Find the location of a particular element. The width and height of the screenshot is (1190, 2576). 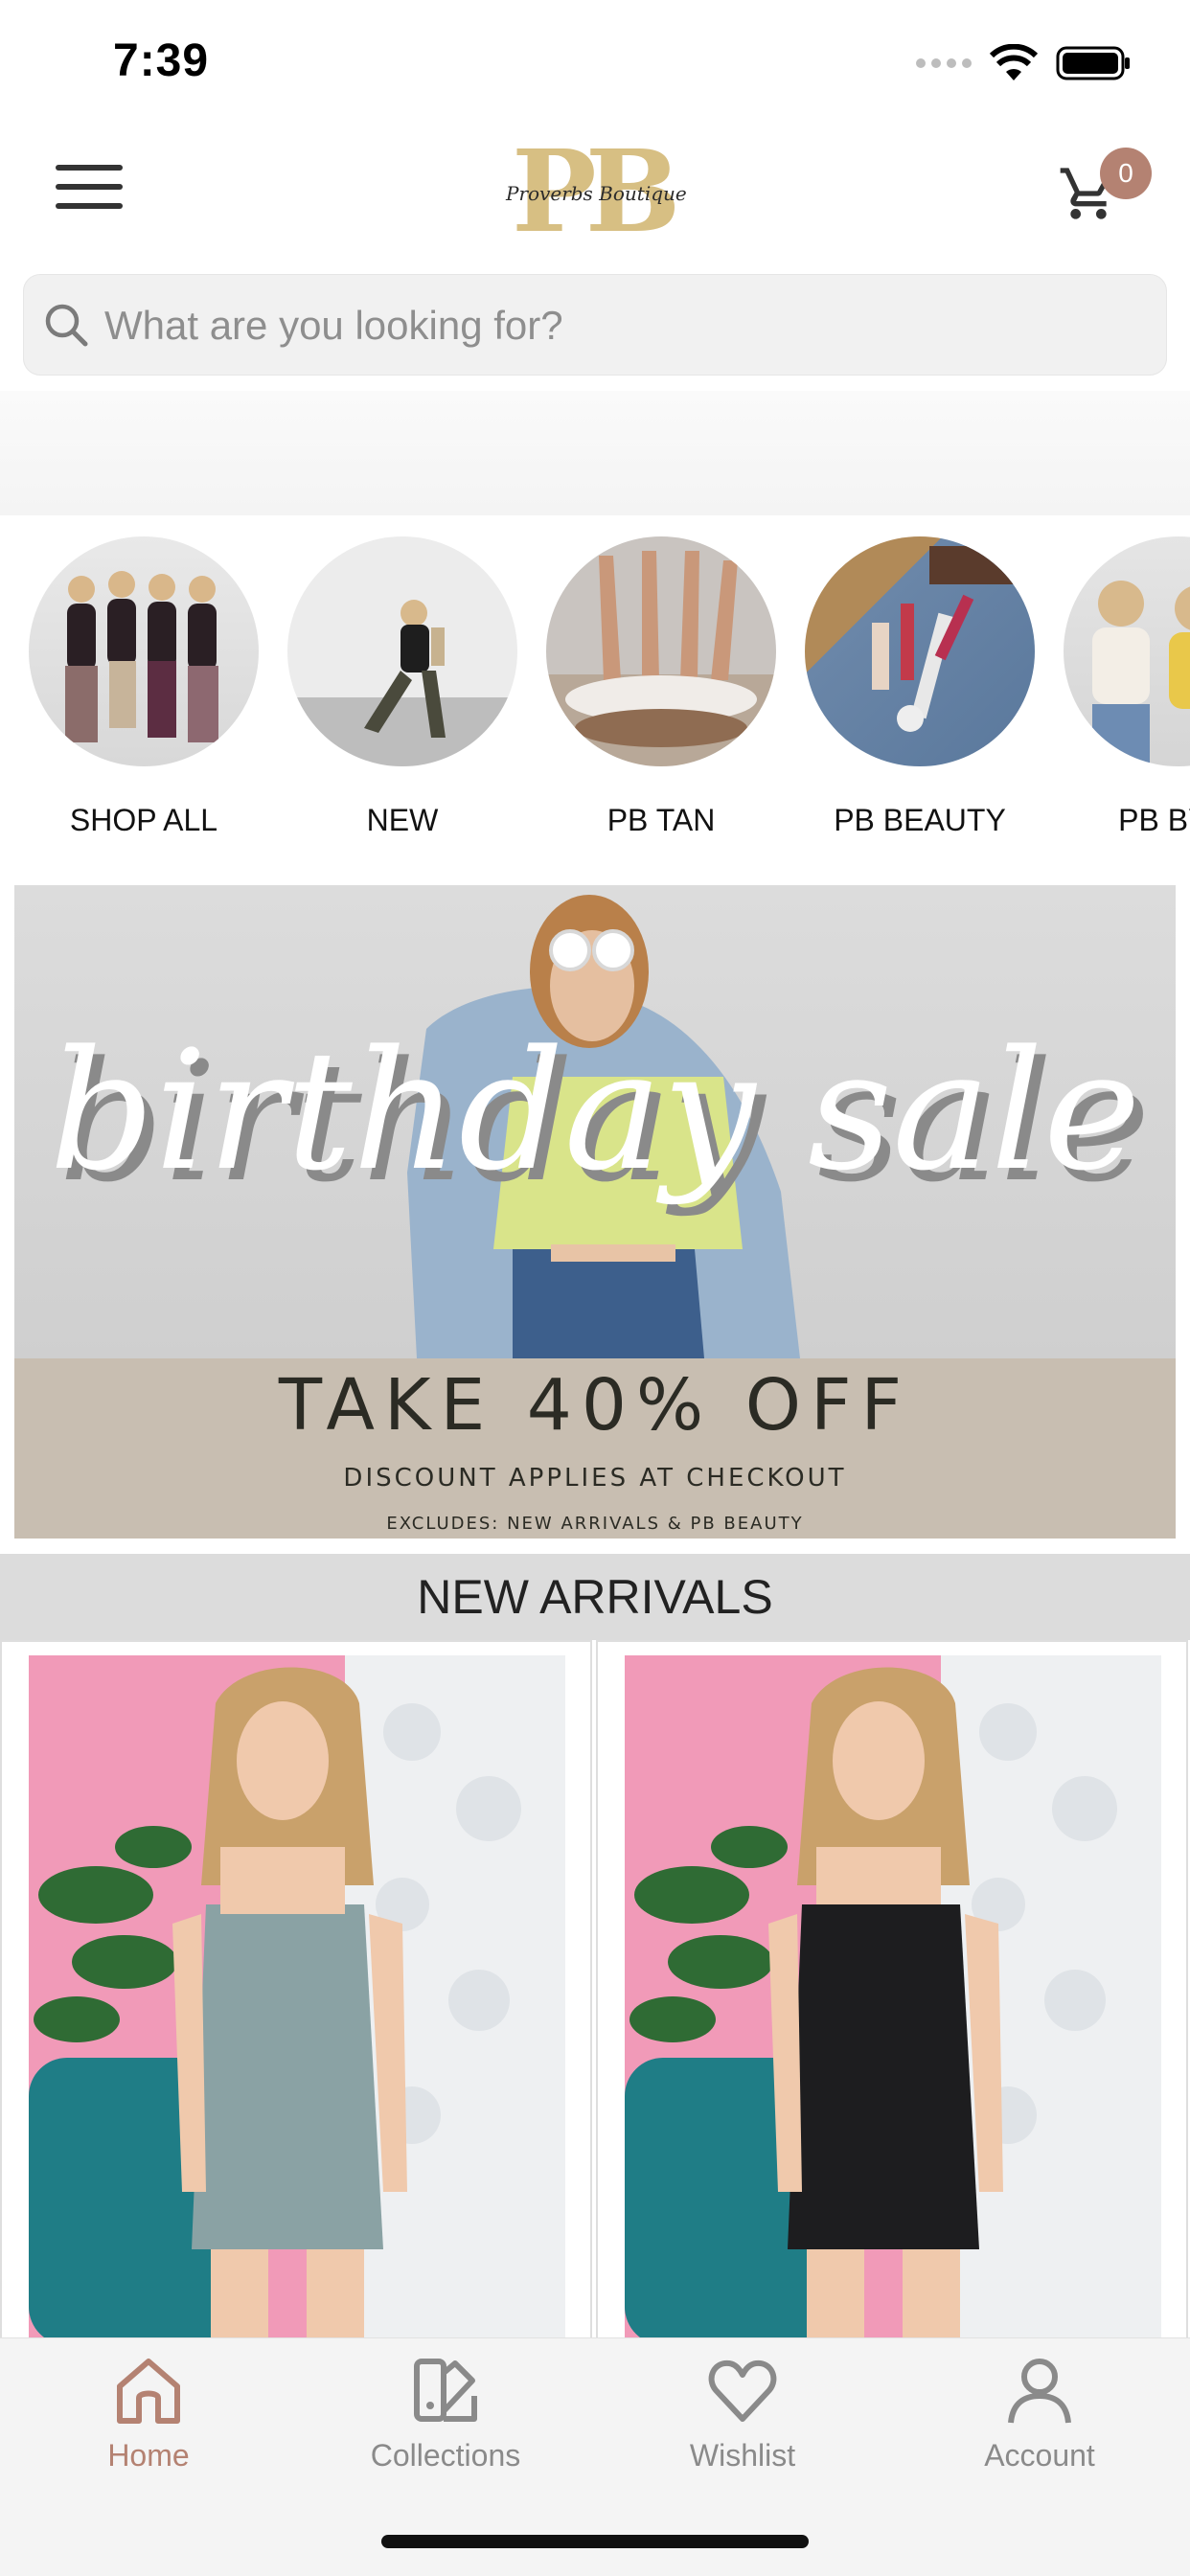

spacer-band is located at coordinates (595, 453).